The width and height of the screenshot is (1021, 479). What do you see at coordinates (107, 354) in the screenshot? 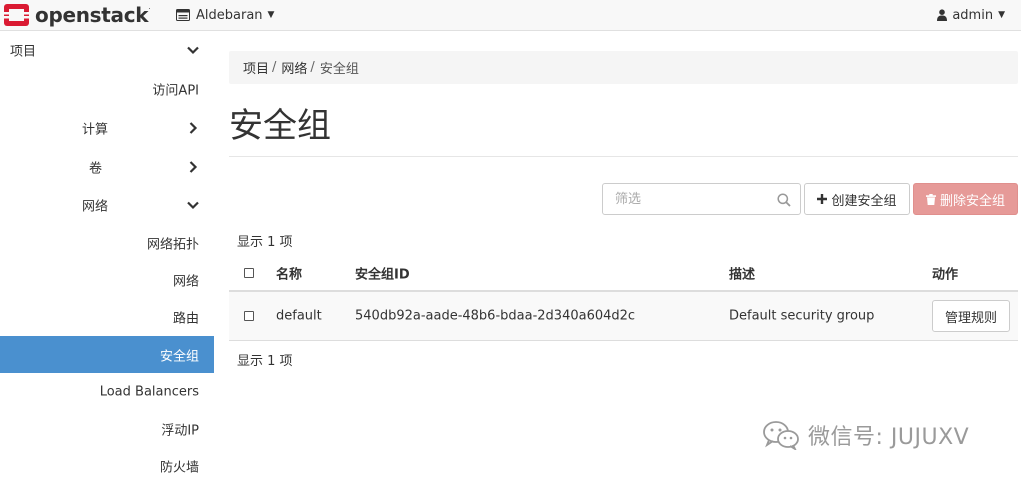
I see `sidebar-item-security-groups: 安全组` at bounding box center [107, 354].